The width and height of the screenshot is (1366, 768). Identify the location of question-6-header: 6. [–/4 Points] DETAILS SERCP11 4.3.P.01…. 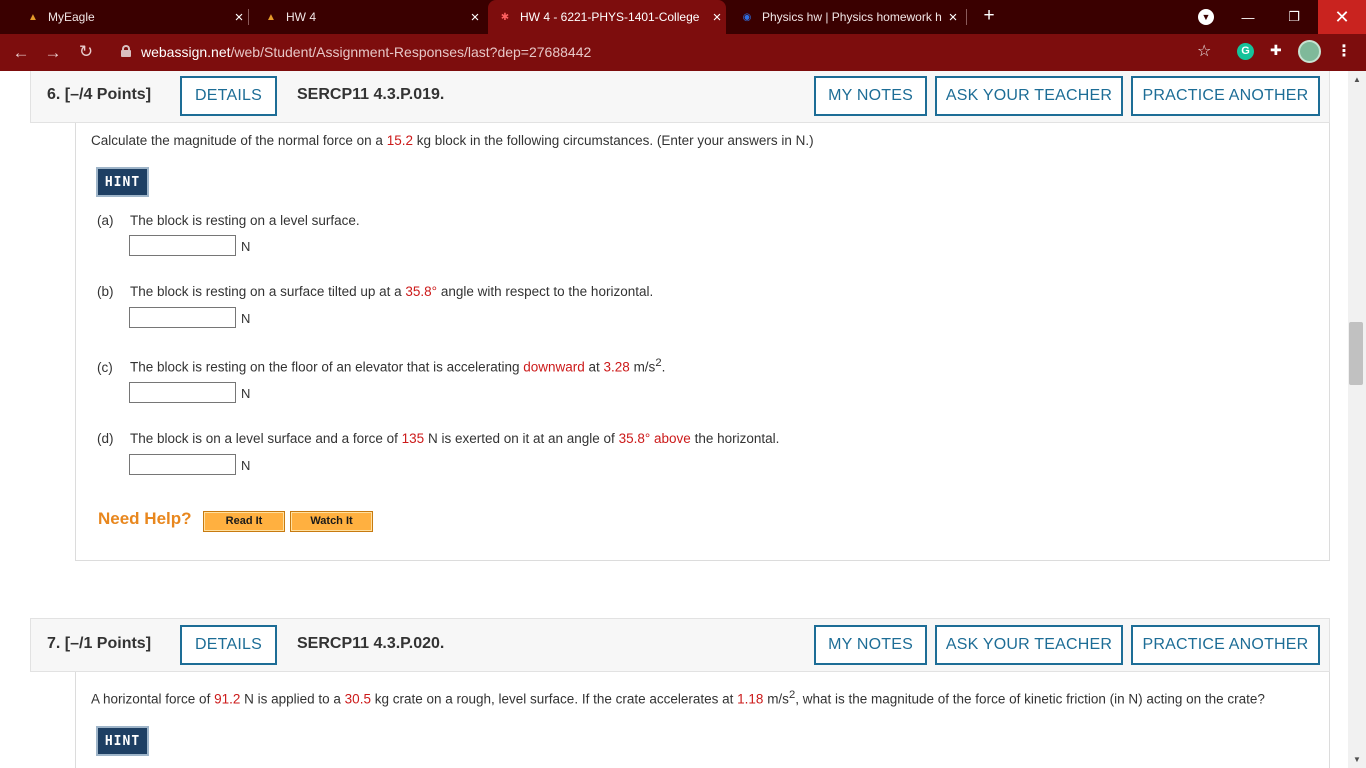
(680, 97).